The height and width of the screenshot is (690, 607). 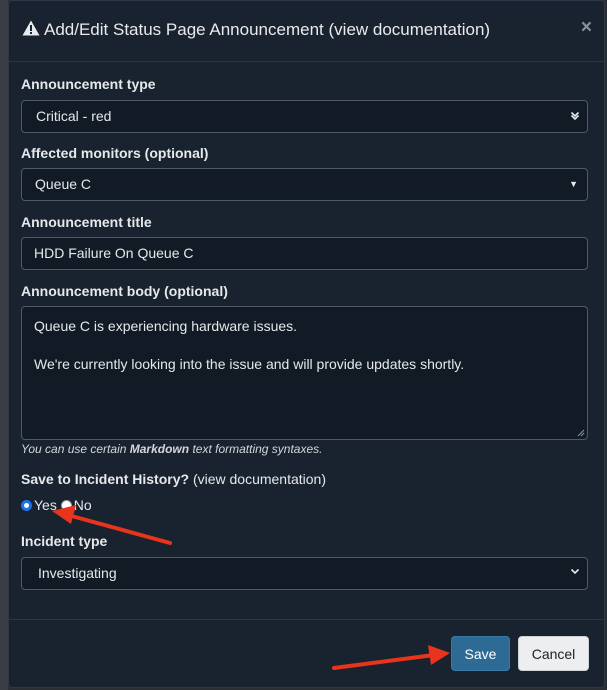 What do you see at coordinates (45, 505) in the screenshot?
I see `radio-yes-label: Yes` at bounding box center [45, 505].